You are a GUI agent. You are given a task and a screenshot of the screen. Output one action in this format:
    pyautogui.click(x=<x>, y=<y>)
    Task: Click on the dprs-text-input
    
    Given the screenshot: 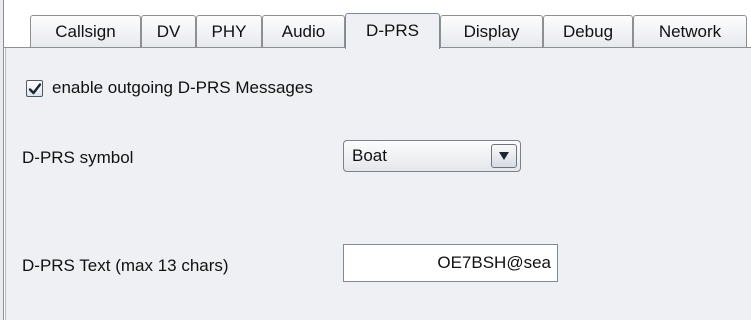 What is the action you would take?
    pyautogui.click(x=450, y=263)
    